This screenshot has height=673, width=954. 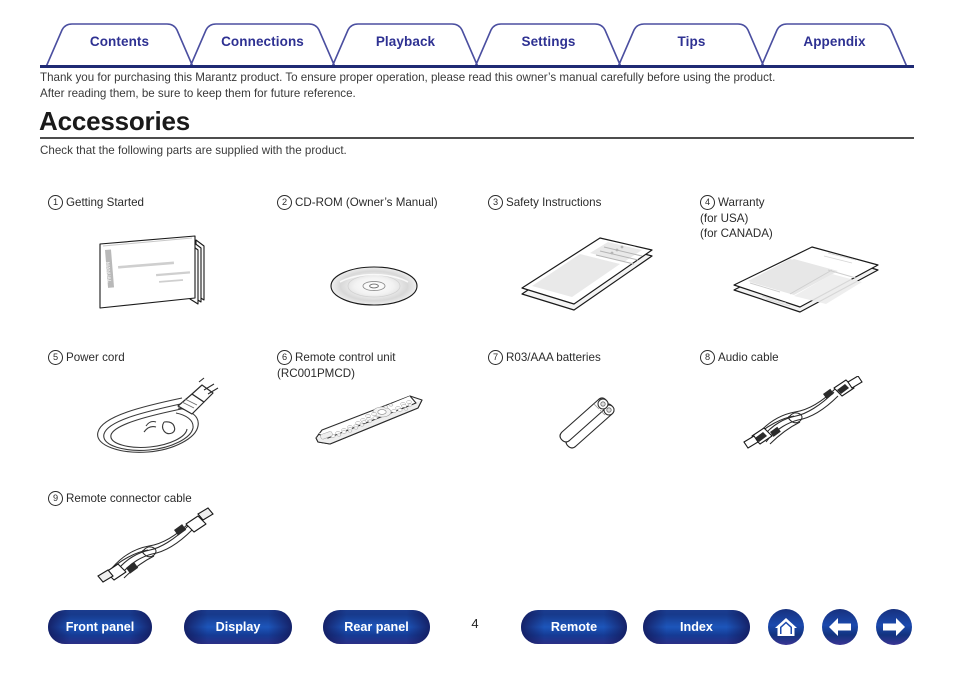 What do you see at coordinates (262, 41) in the screenshot?
I see `tab-connections: Connections` at bounding box center [262, 41].